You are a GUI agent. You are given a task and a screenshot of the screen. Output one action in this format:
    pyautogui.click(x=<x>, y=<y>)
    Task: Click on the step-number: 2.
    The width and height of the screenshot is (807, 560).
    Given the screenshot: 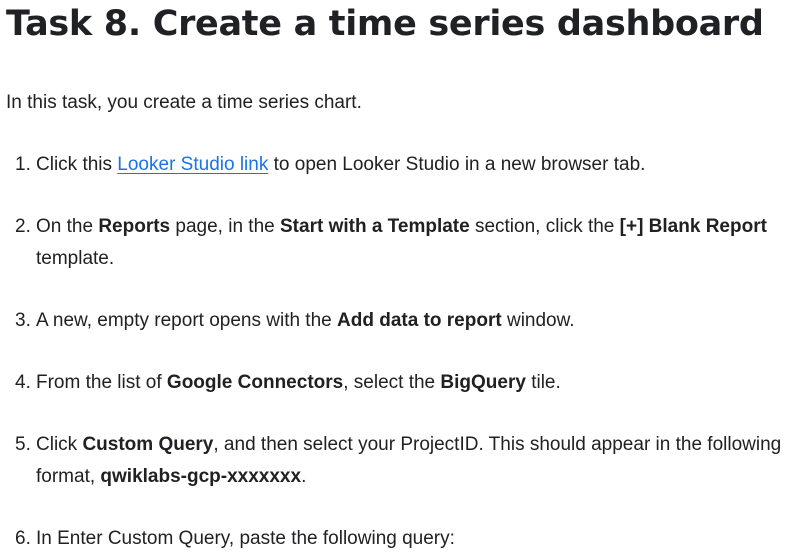 What is the action you would take?
    pyautogui.click(x=23, y=226)
    